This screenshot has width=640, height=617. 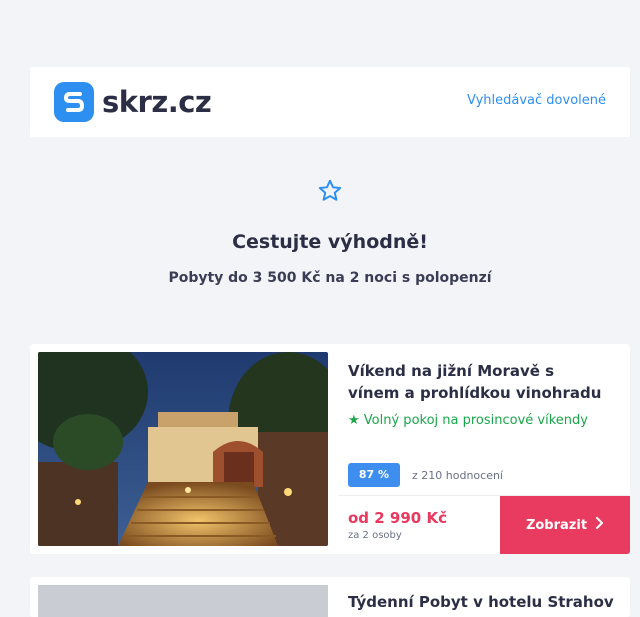 I want to click on offer-rating: 87 % z 210 hodnocení, so click(x=425, y=475).